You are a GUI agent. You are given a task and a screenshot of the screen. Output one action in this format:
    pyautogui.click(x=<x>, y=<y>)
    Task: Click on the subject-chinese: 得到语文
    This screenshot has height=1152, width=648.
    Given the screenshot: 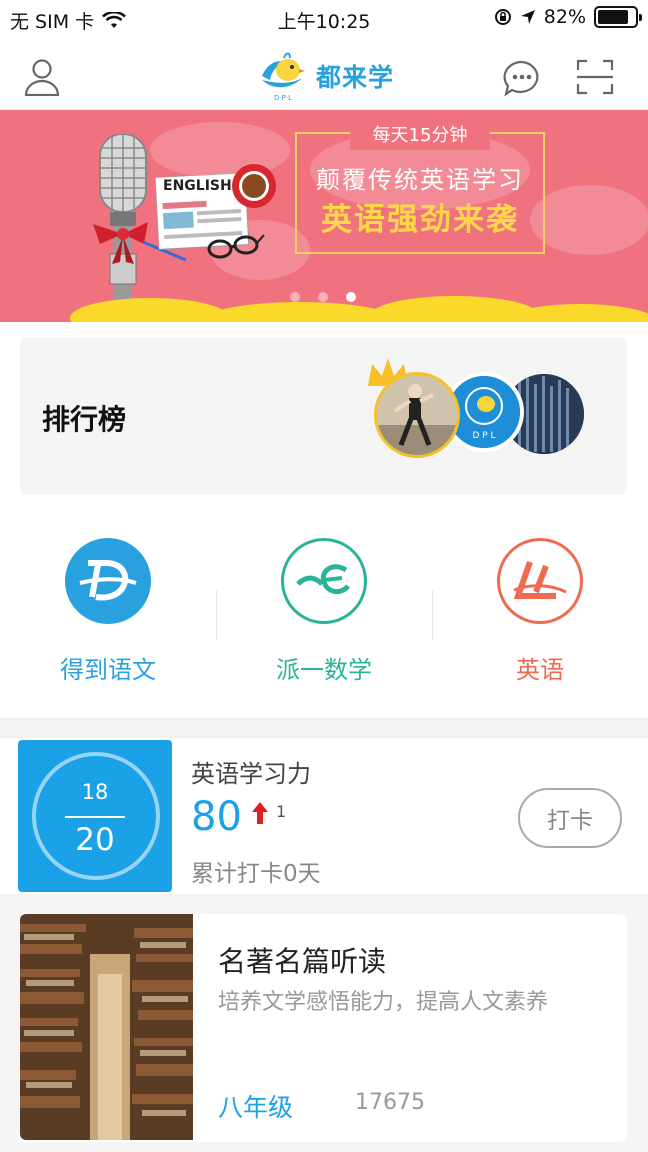 What is the action you would take?
    pyautogui.click(x=108, y=611)
    